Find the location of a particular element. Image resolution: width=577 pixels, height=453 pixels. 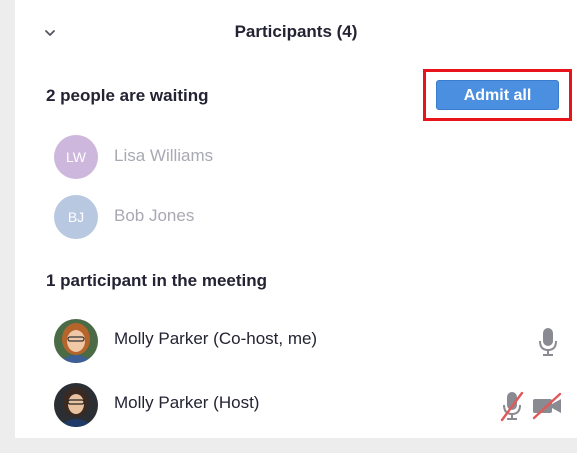

microphone-muted-icon is located at coordinates (512, 406).